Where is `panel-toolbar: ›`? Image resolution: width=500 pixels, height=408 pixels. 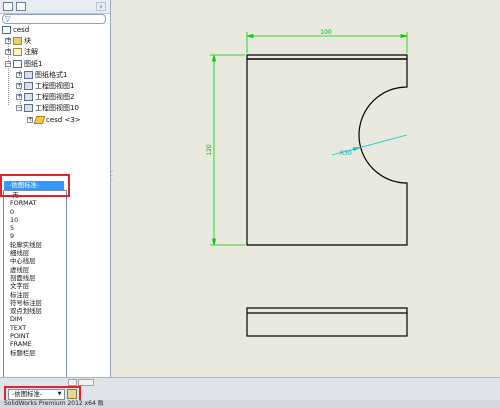 panel-toolbar: › is located at coordinates (55, 7).